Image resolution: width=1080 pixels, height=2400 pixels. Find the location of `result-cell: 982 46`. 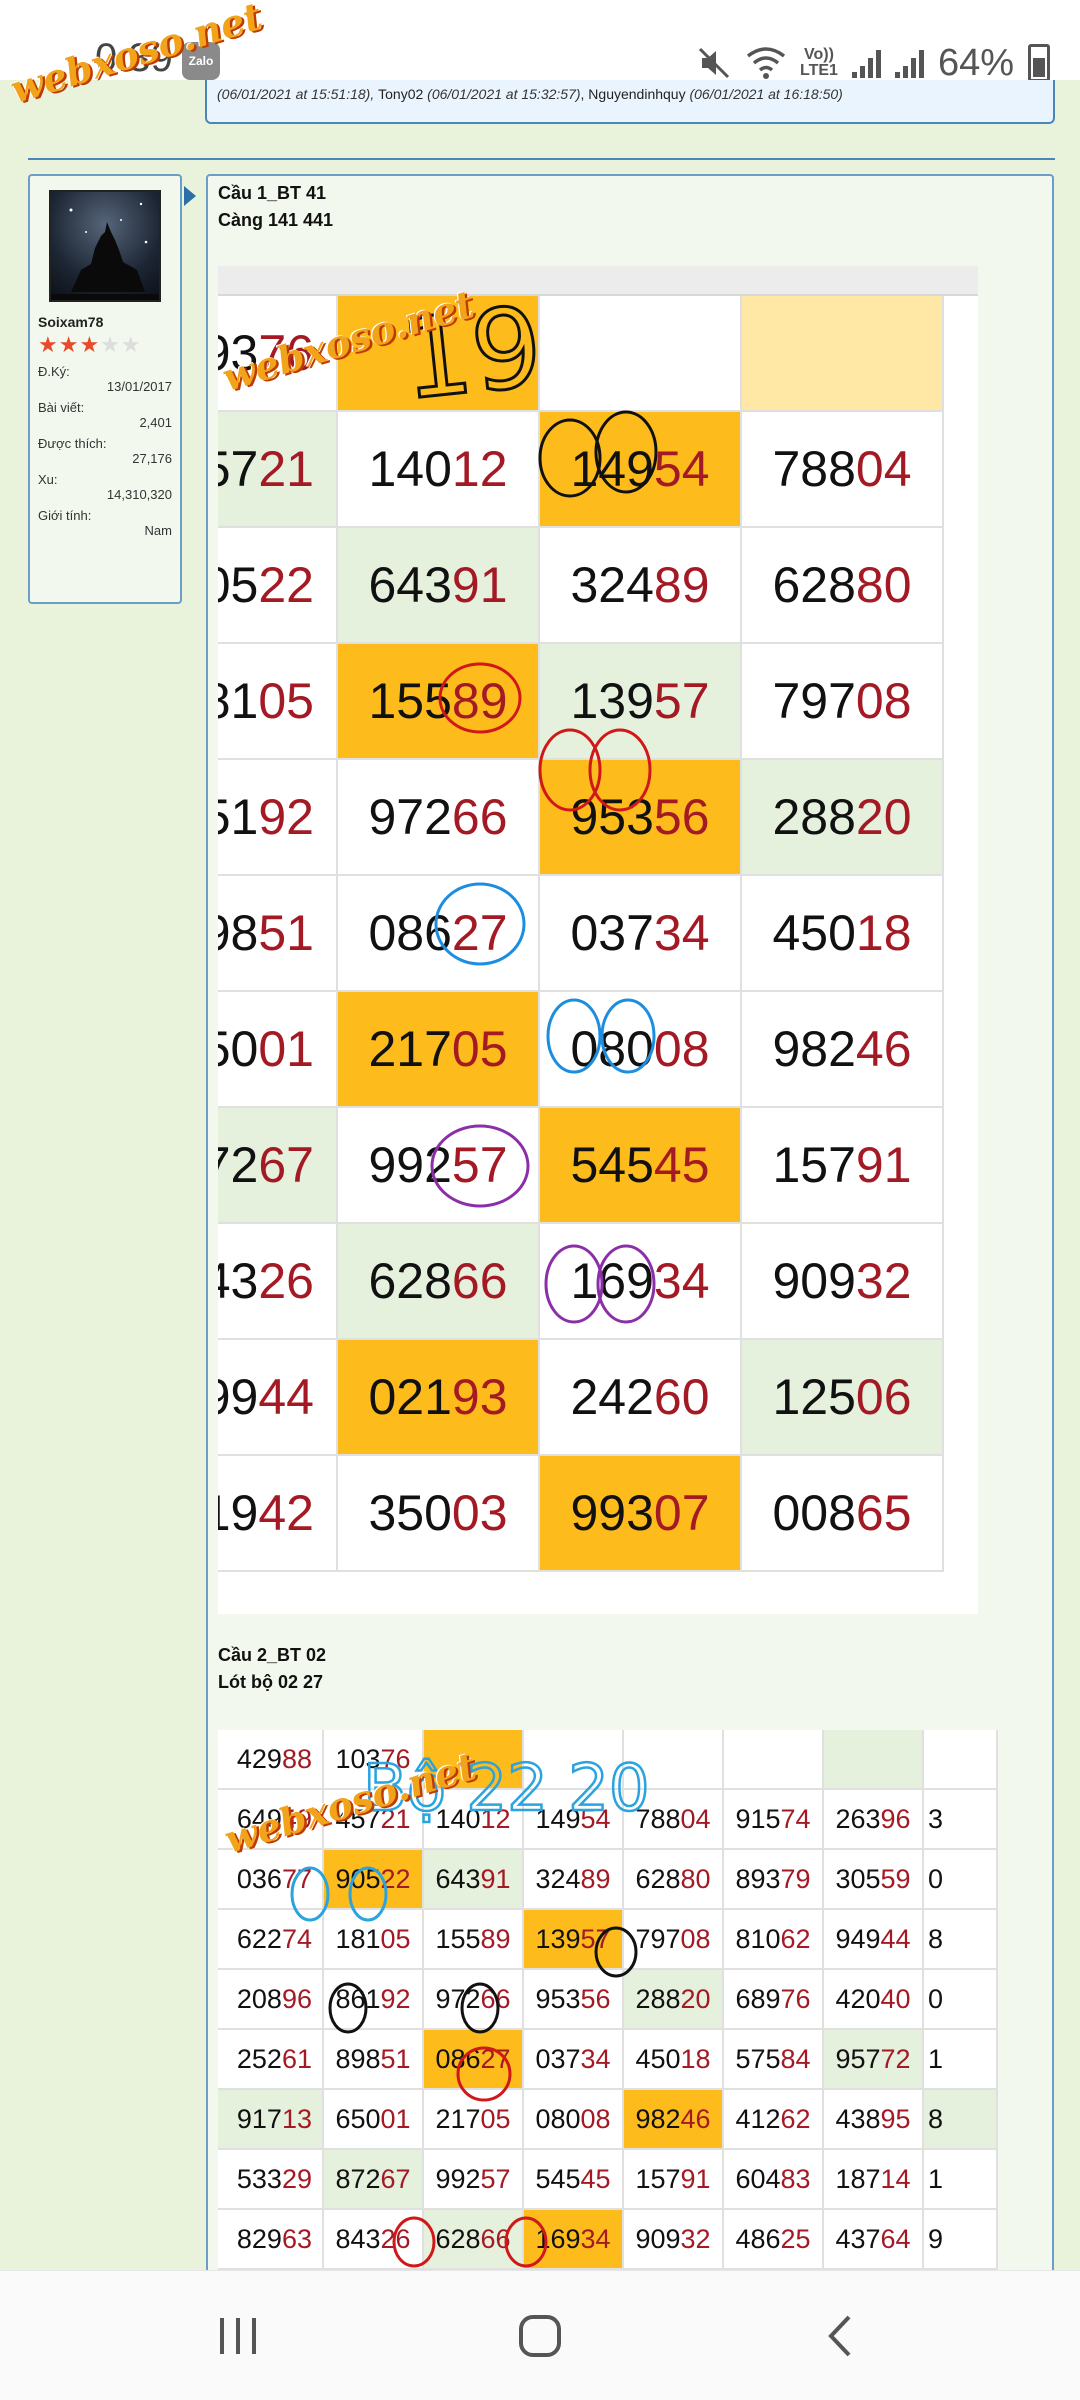

result-cell: 982 46 is located at coordinates (843, 1050).